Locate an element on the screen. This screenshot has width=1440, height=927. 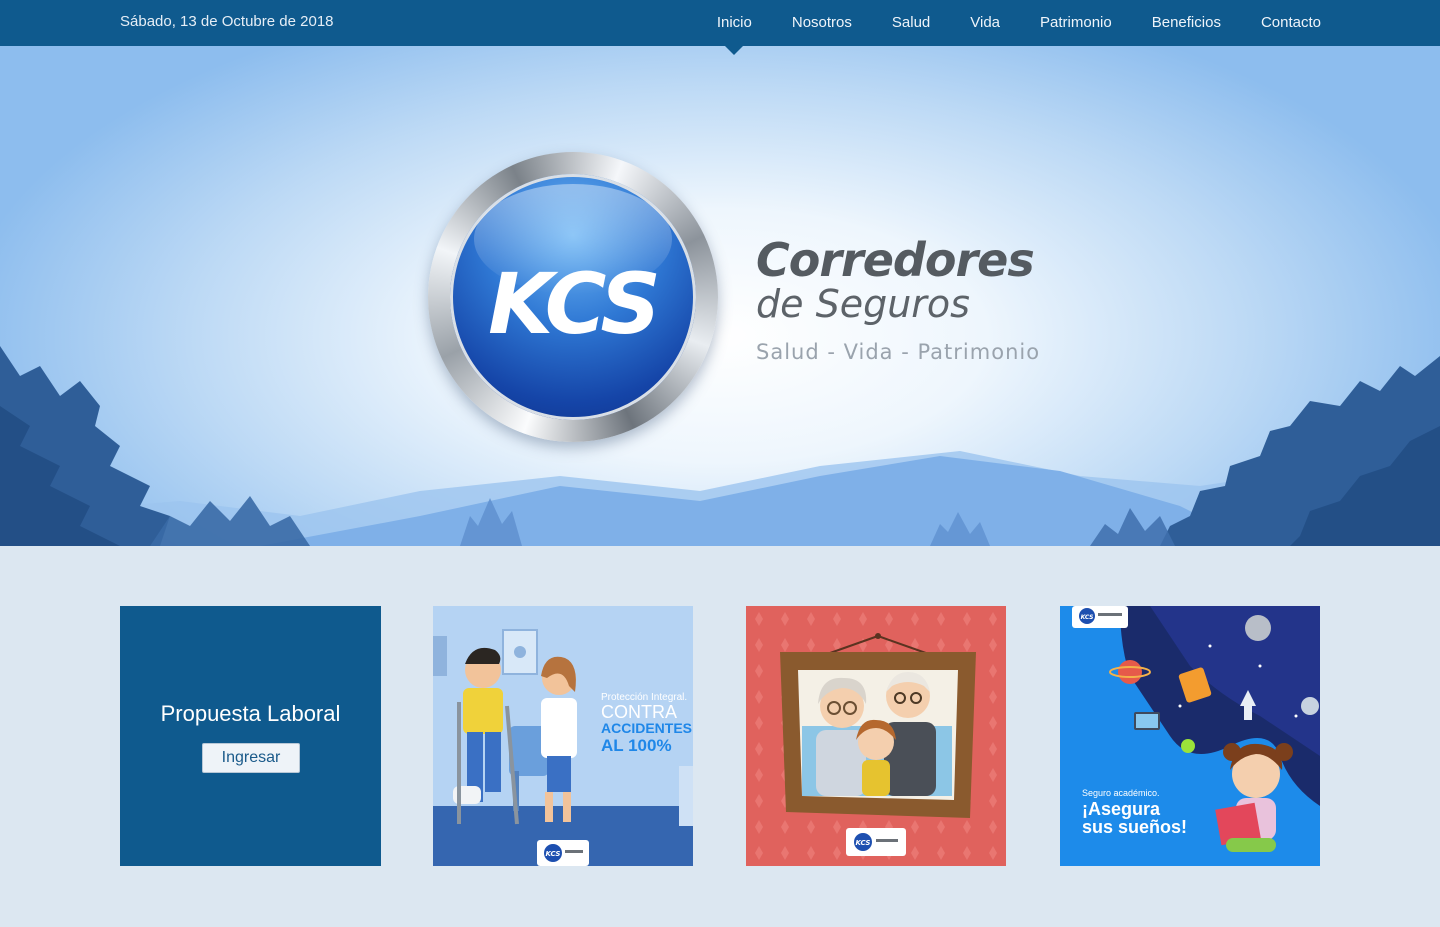
academico-line-3: sus sueños! is located at coordinates (1134, 827).